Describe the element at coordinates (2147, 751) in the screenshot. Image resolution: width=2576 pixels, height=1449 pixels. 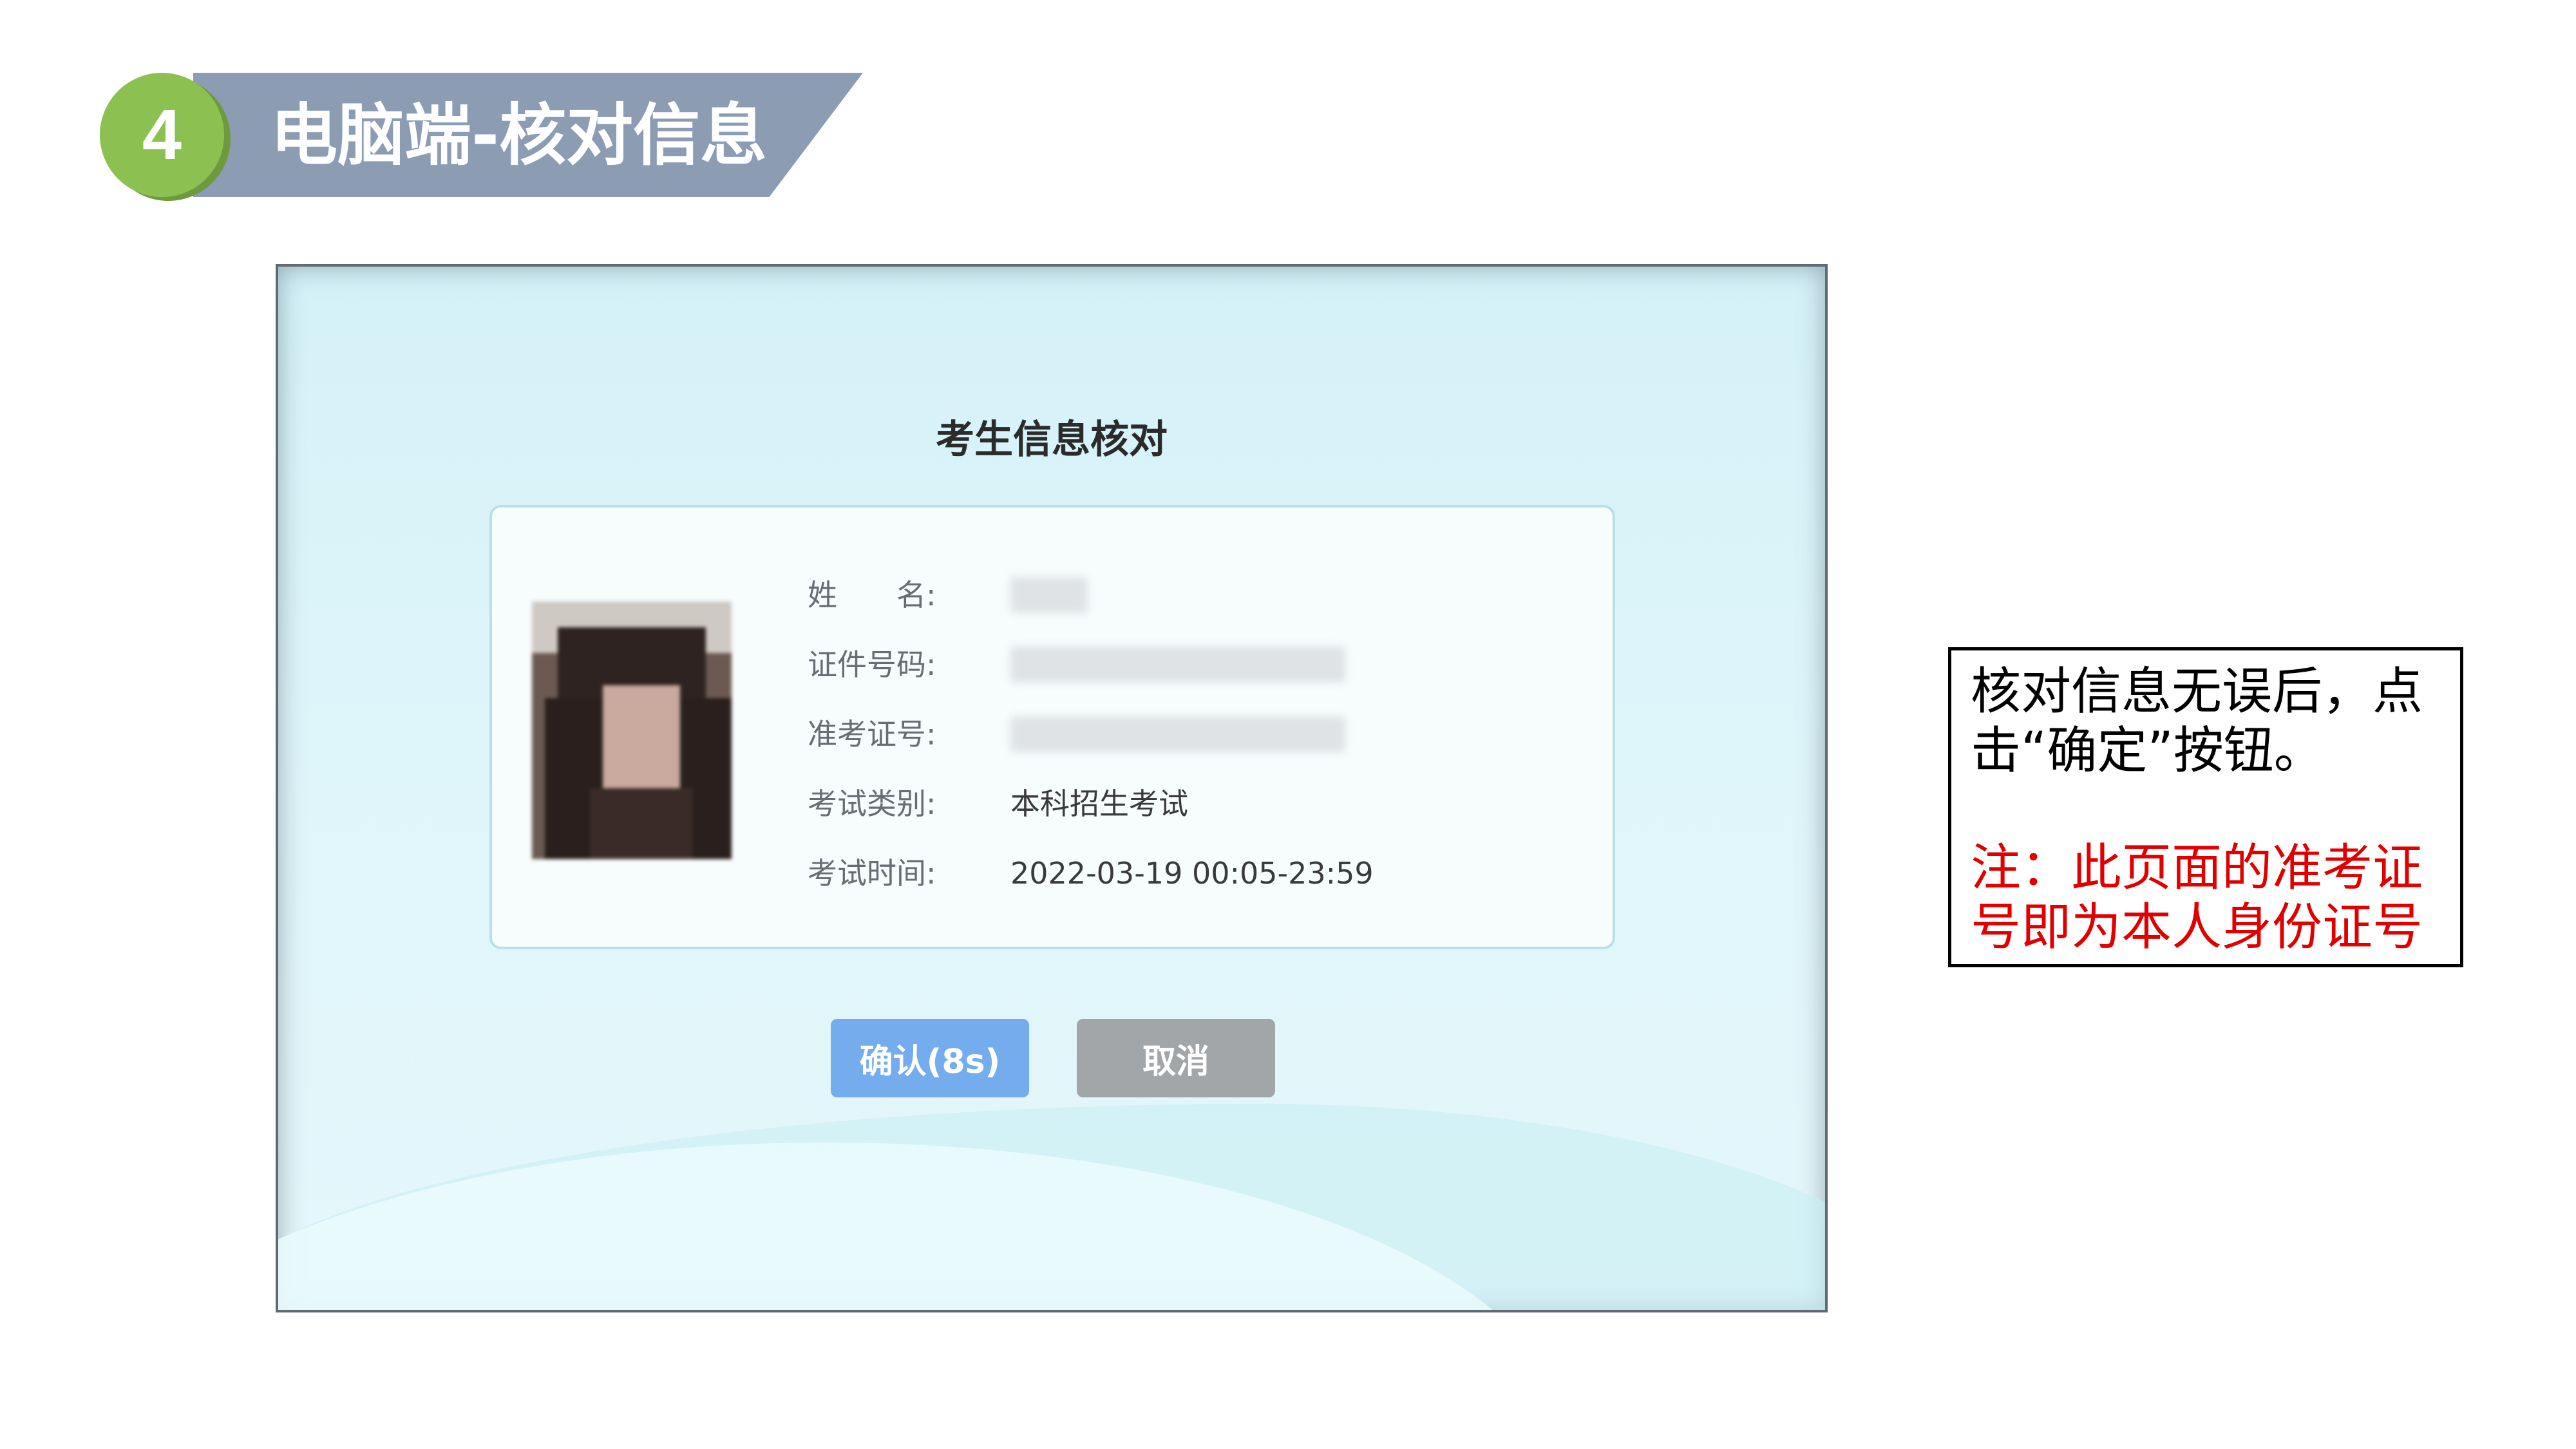
I see `note-line: 击“确定”按钮。` at that location.